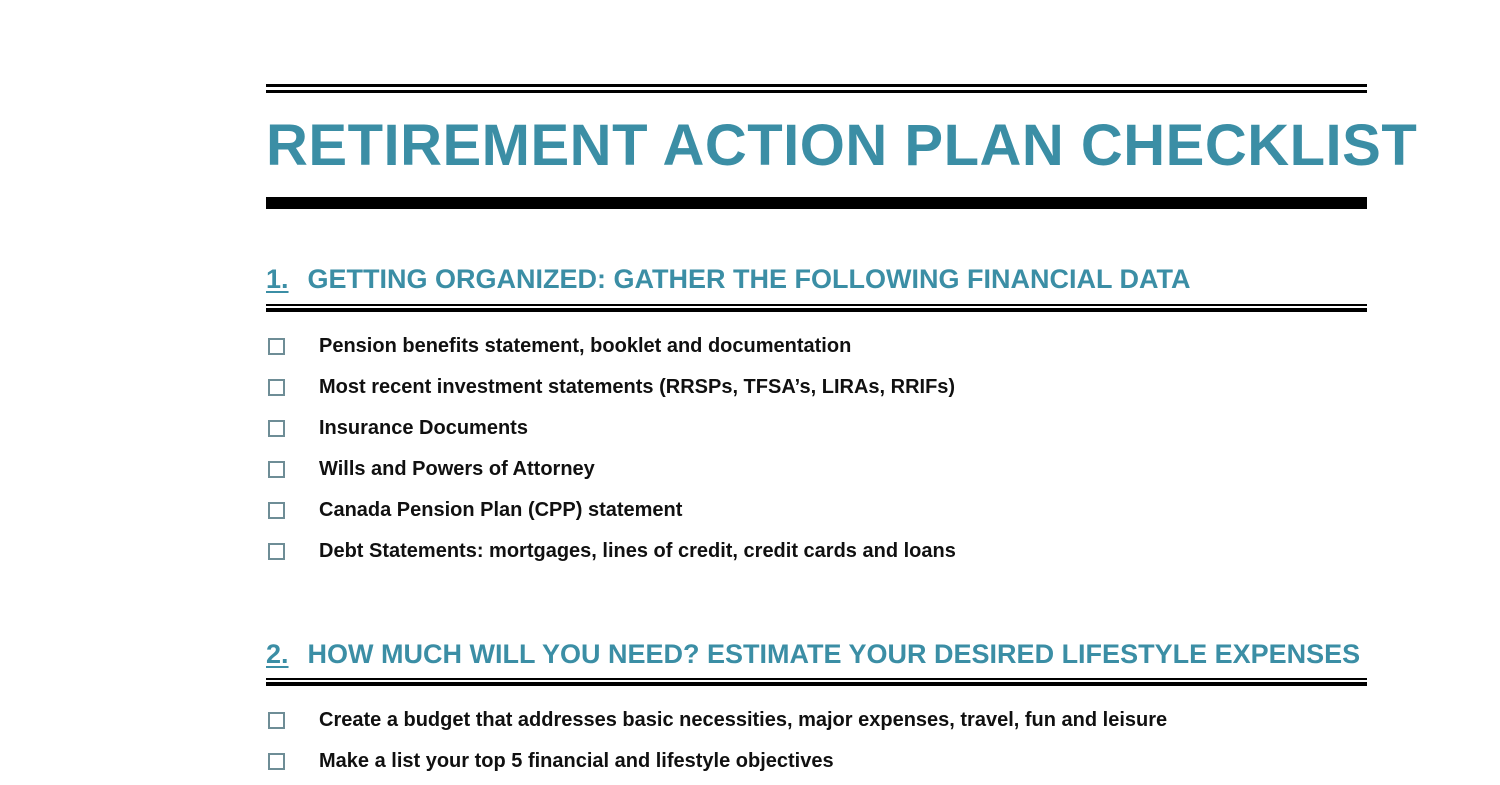  I want to click on list-item-label: Wills and Powers of Attorney, so click(457, 468).